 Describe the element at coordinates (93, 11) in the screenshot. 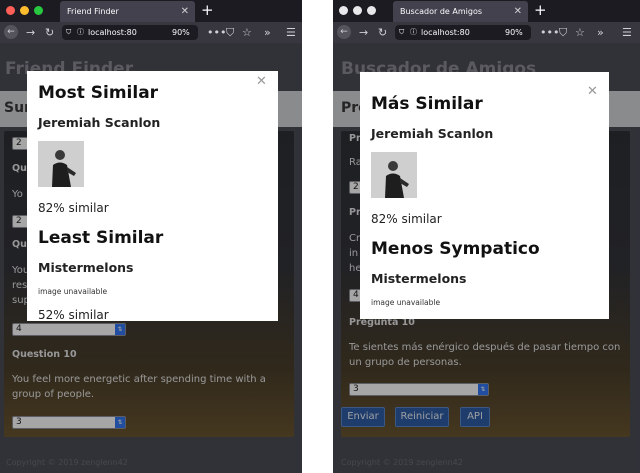

I see `tab-title: Friend Finder` at that location.